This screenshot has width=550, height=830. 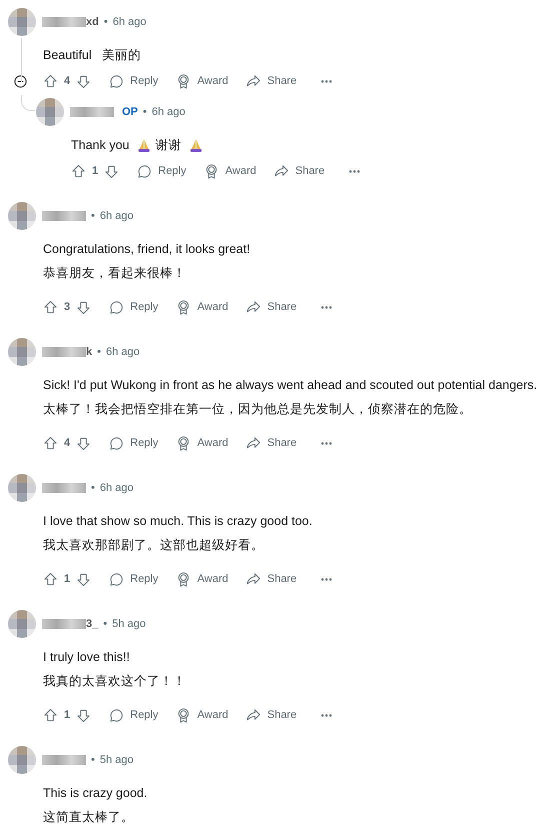 I want to click on vote-score: 4, so click(x=67, y=443).